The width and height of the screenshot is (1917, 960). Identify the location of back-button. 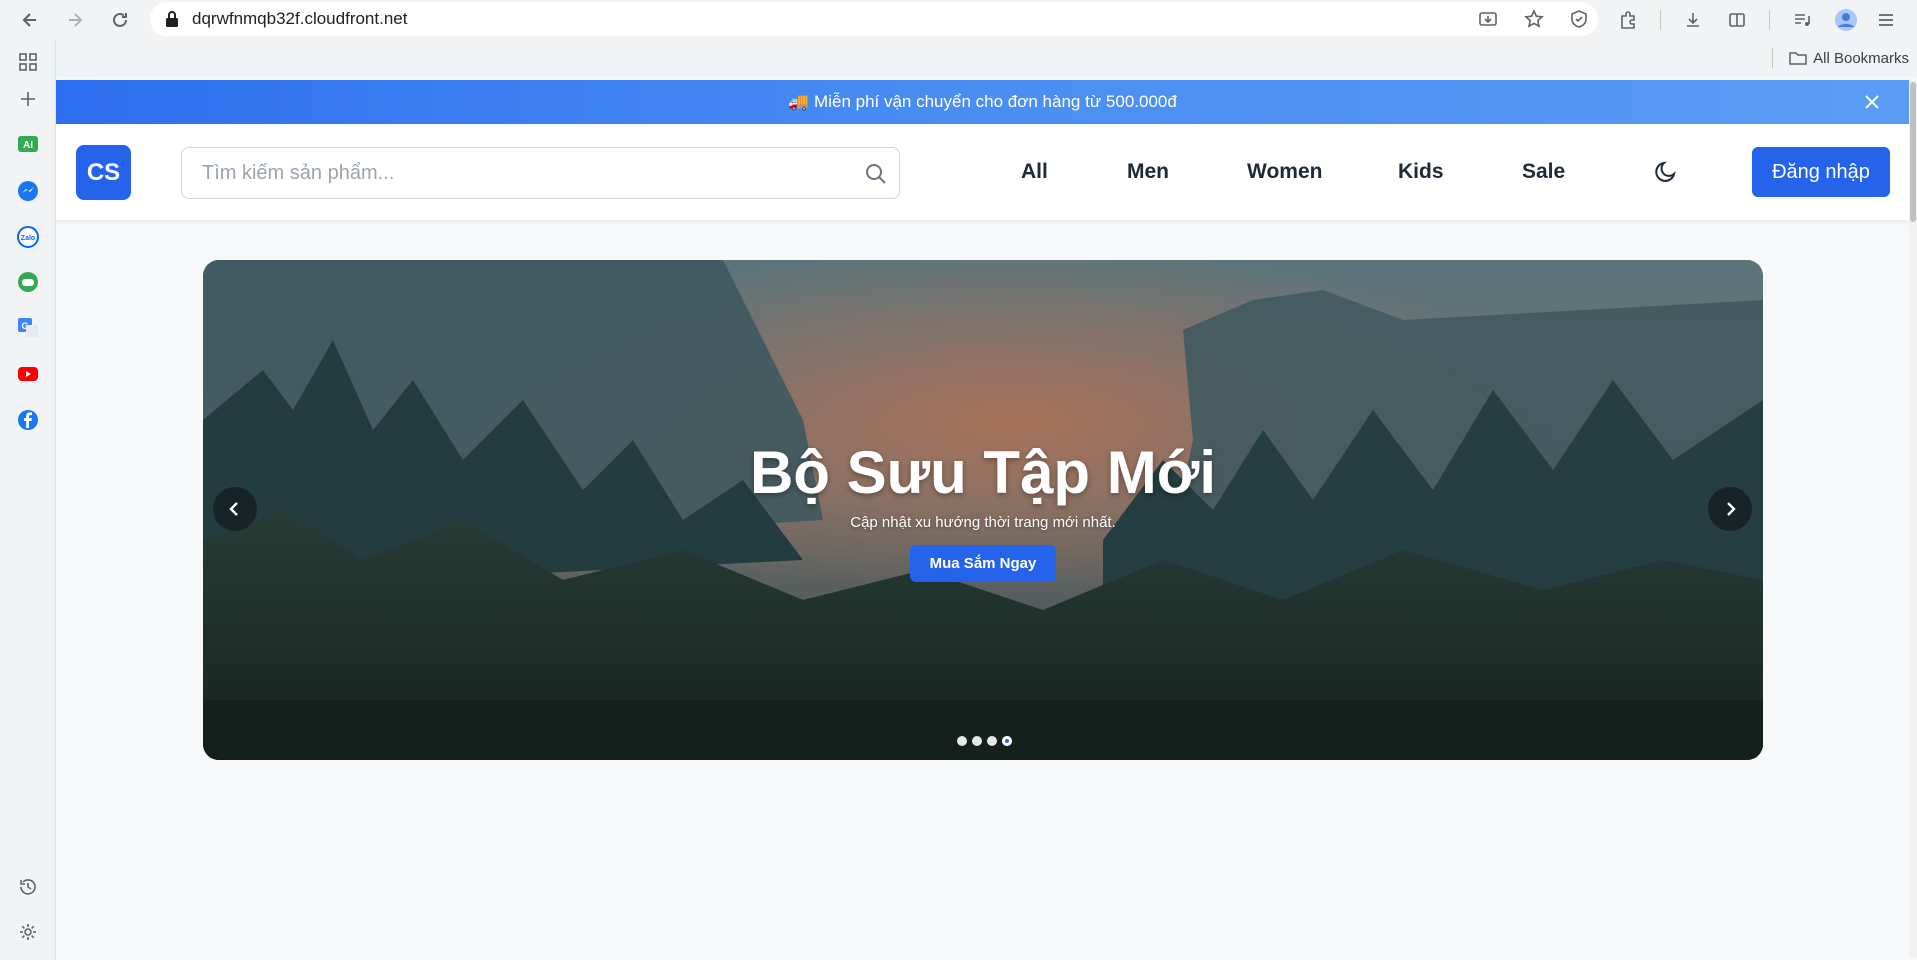
(30, 20).